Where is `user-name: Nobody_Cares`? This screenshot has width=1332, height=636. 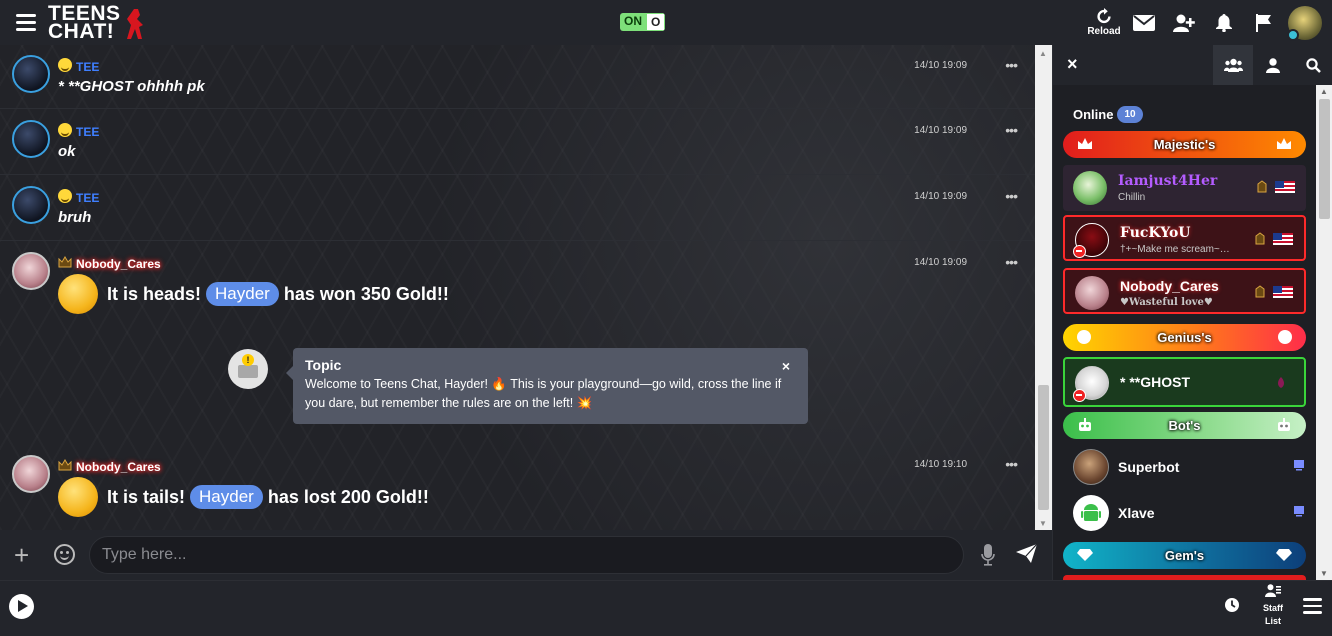
user-name: Nobody_Cares is located at coordinates (1169, 286).